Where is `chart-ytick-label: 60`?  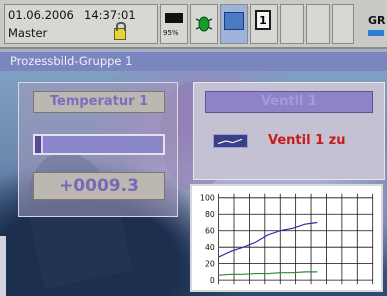
chart-ytick-label: 60 is located at coordinates (210, 231).